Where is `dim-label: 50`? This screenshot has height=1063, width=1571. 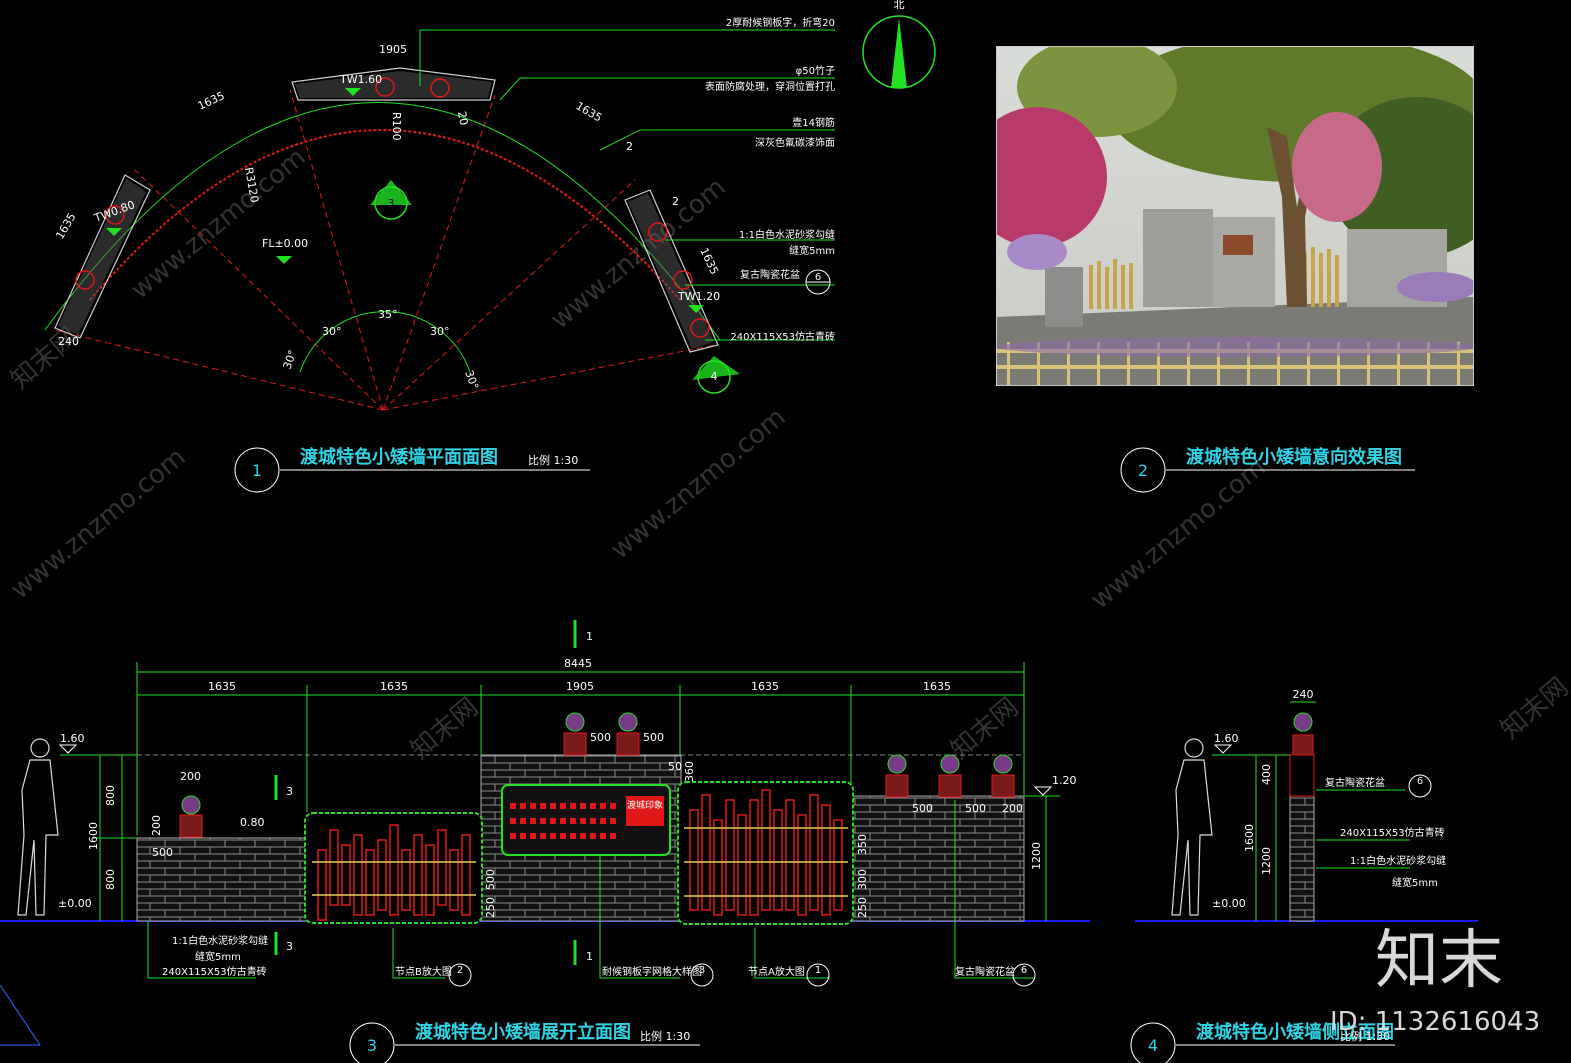
dim-label: 50 is located at coordinates (675, 766).